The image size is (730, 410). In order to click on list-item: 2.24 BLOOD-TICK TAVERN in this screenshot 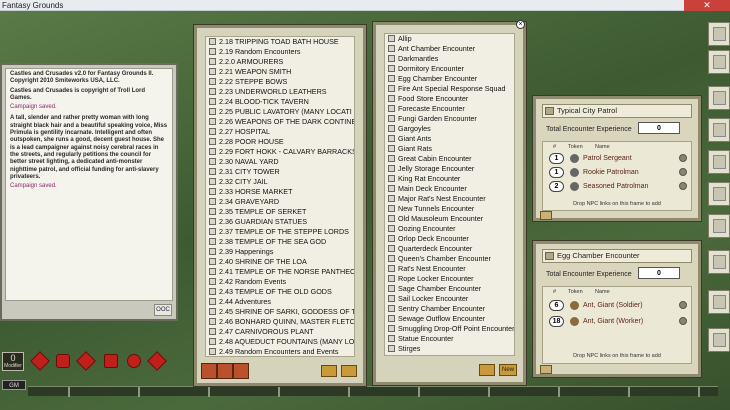, I will do `click(280, 102)`.